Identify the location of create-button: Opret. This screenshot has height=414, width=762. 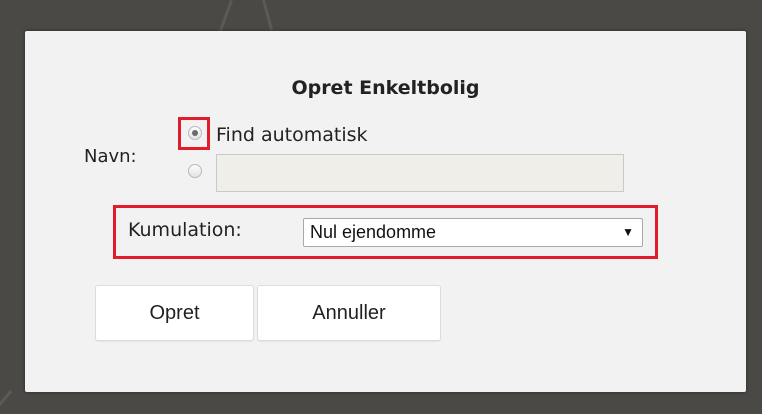
(174, 313).